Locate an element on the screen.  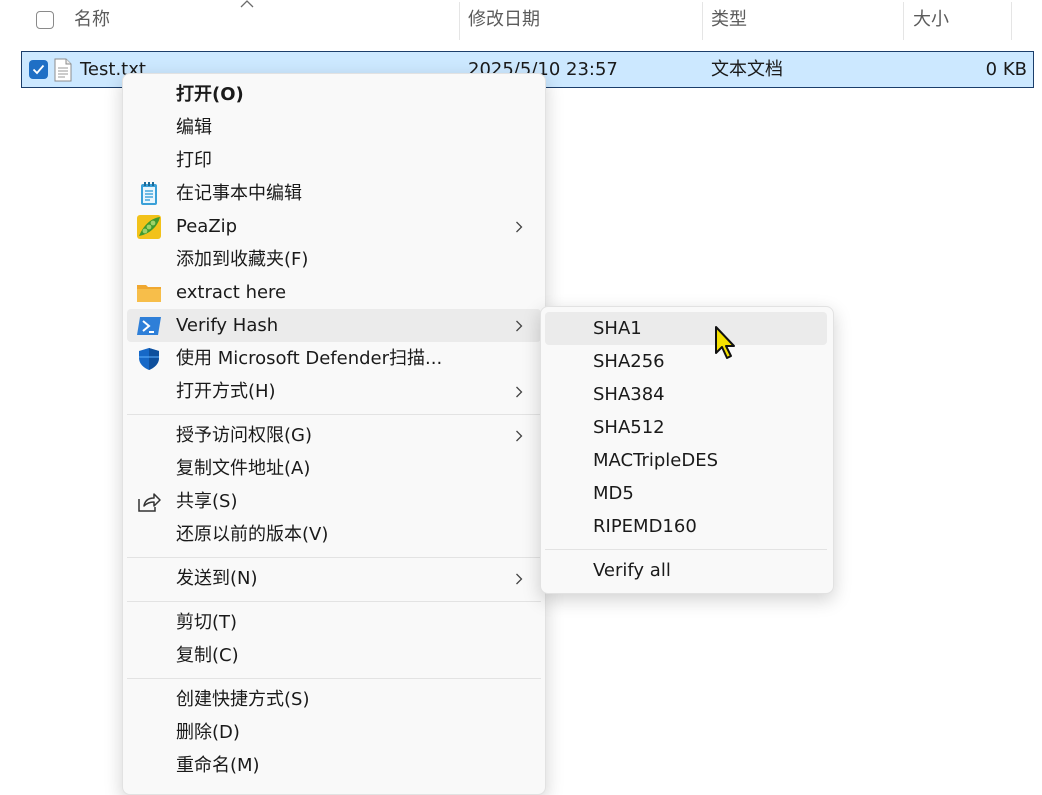
powershell-icon is located at coordinates (149, 326).